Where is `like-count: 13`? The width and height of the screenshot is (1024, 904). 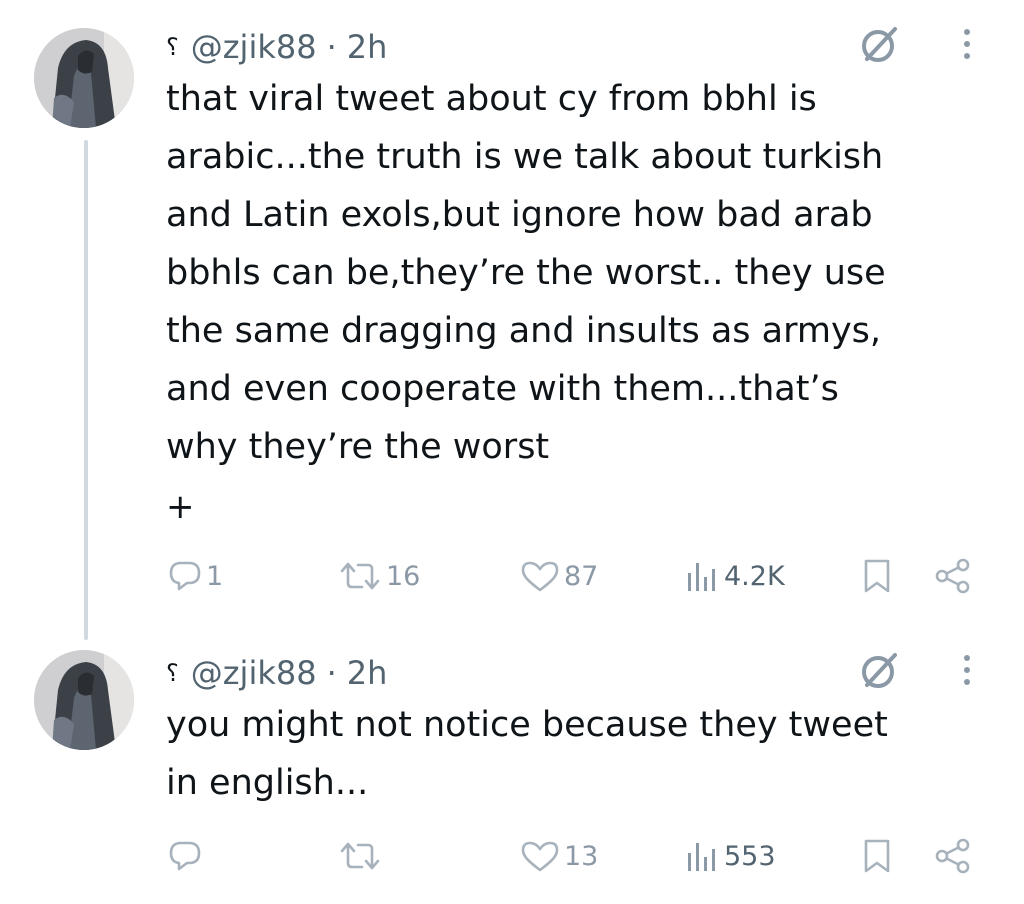 like-count: 13 is located at coordinates (581, 856).